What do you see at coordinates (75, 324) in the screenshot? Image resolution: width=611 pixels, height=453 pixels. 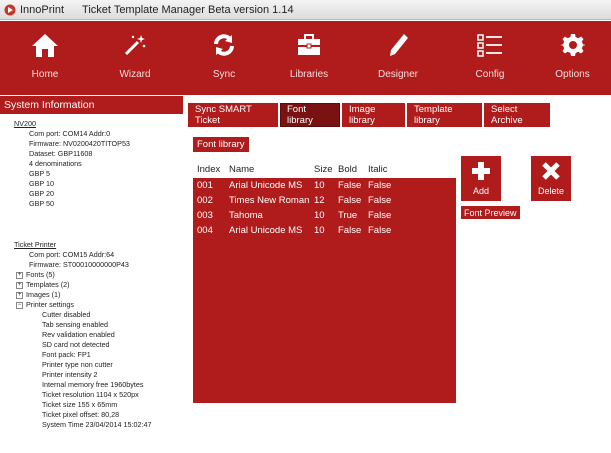 I see `printer-setting-line: Tab sensing enabled` at bounding box center [75, 324].